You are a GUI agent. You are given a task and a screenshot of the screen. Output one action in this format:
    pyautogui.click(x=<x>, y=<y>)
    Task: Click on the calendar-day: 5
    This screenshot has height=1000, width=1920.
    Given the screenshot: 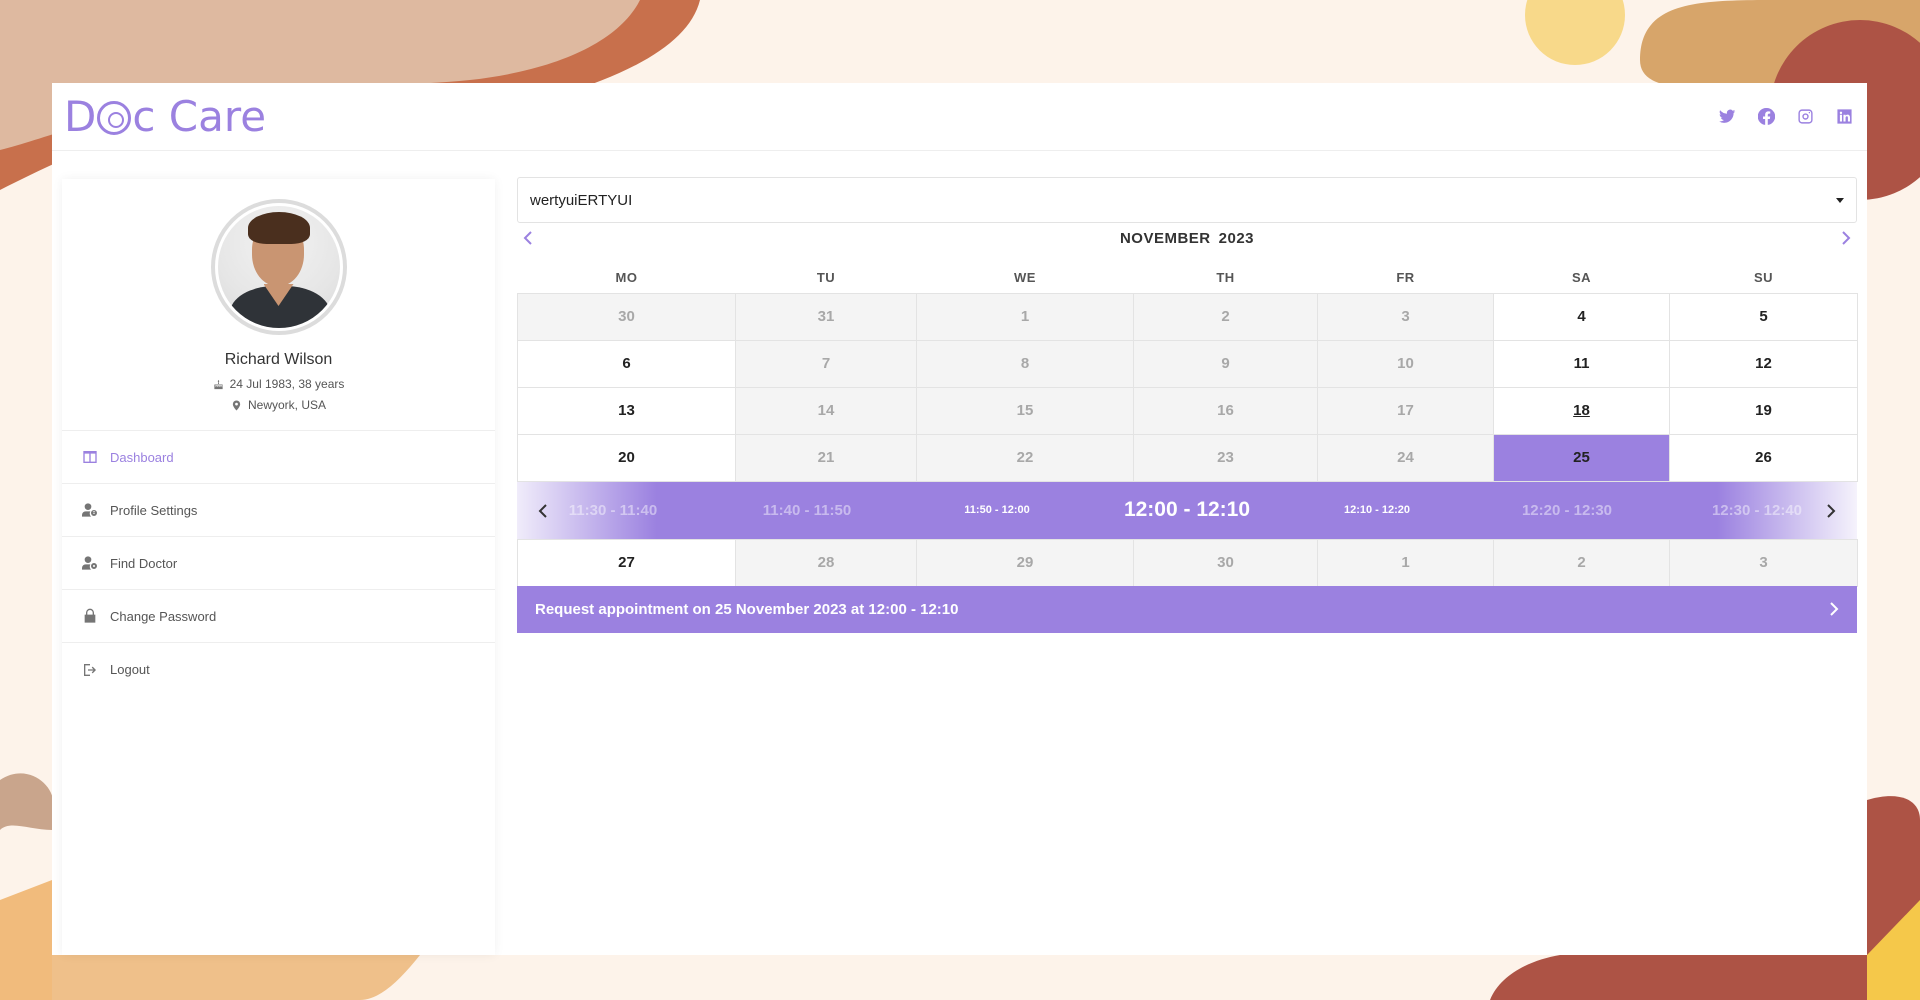 What is the action you would take?
    pyautogui.click(x=1763, y=316)
    